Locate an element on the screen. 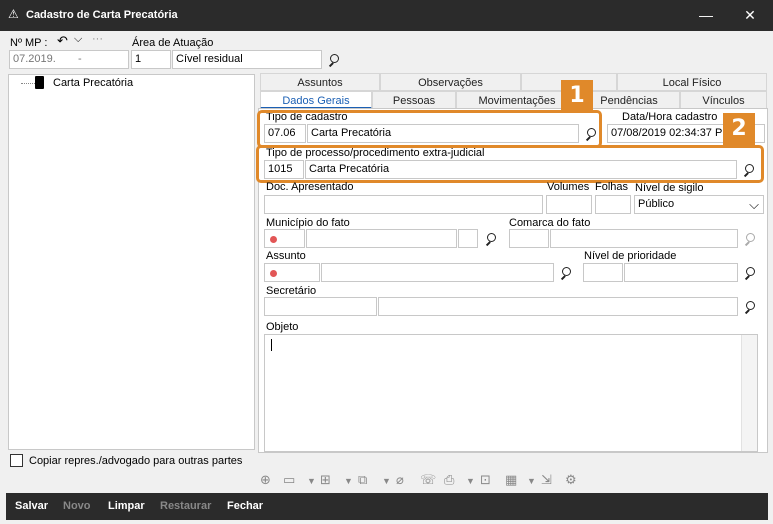  minimize-button: — is located at coordinates (706, 15).